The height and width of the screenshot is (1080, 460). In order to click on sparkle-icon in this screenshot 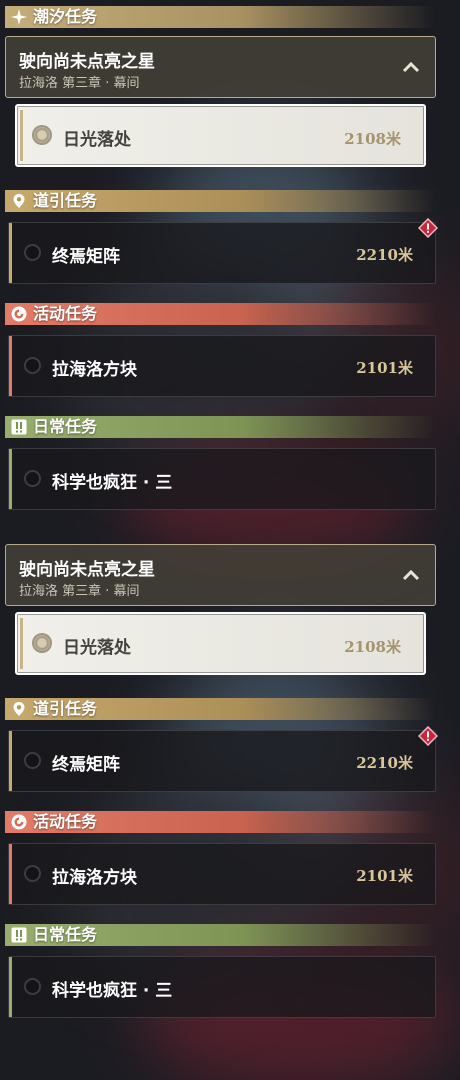, I will do `click(19, 17)`.